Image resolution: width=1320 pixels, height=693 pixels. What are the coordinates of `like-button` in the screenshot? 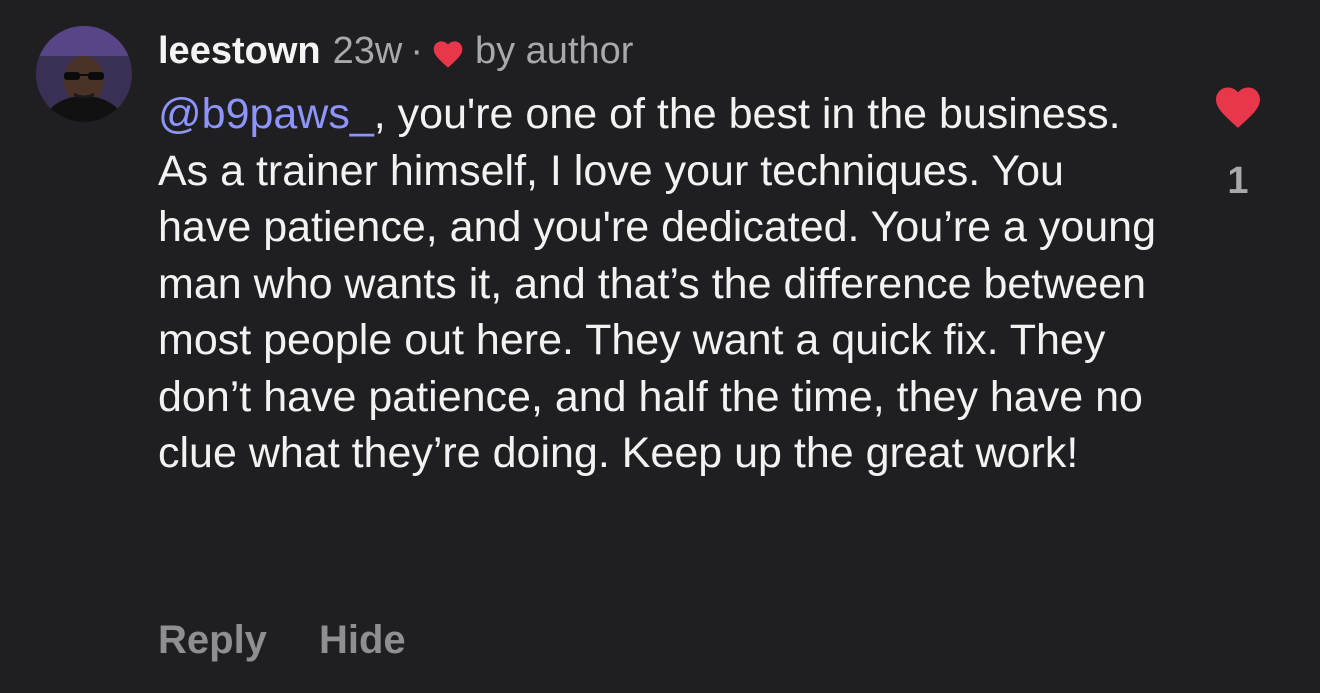 It's located at (1238, 107).